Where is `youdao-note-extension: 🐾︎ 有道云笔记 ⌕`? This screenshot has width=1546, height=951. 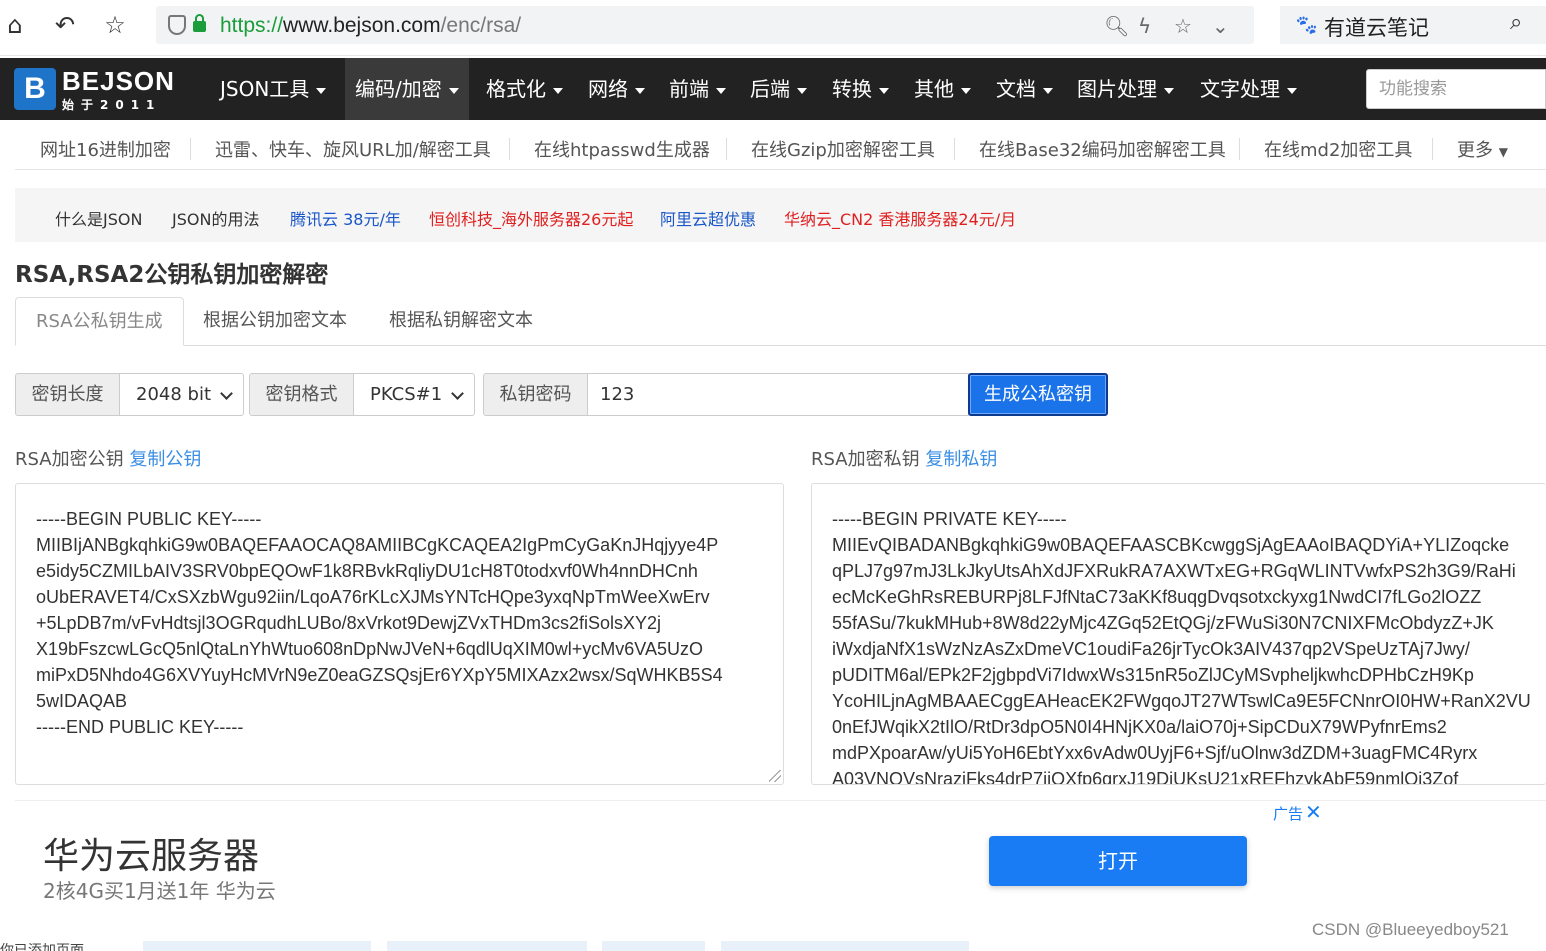 youdao-note-extension: 🐾︎ 有道云笔记 ⌕ is located at coordinates (1413, 25).